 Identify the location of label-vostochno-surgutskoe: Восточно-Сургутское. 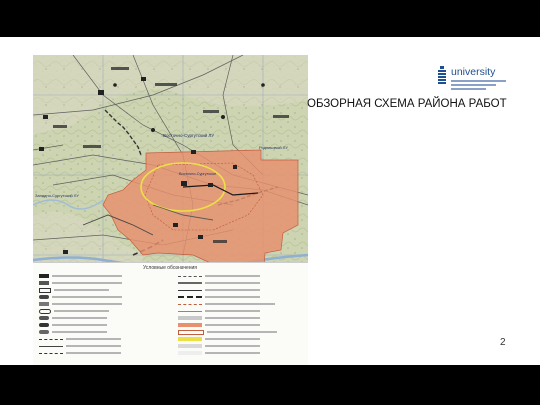
(197, 174).